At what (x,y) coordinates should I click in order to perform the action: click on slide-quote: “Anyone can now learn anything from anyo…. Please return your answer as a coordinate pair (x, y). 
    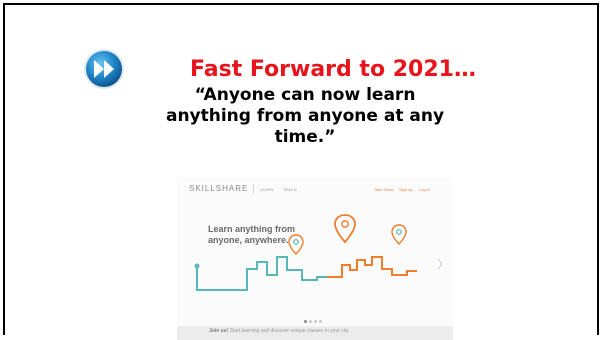
    Looking at the image, I should click on (305, 116).